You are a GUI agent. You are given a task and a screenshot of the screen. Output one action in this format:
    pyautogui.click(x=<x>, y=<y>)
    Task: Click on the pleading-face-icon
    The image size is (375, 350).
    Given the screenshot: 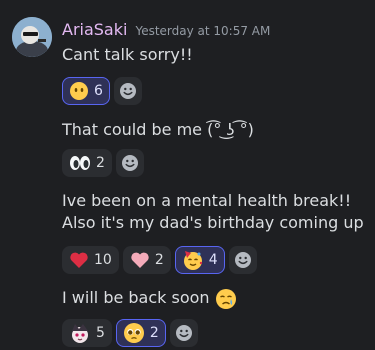 What is the action you would take?
    pyautogui.click(x=133, y=333)
    